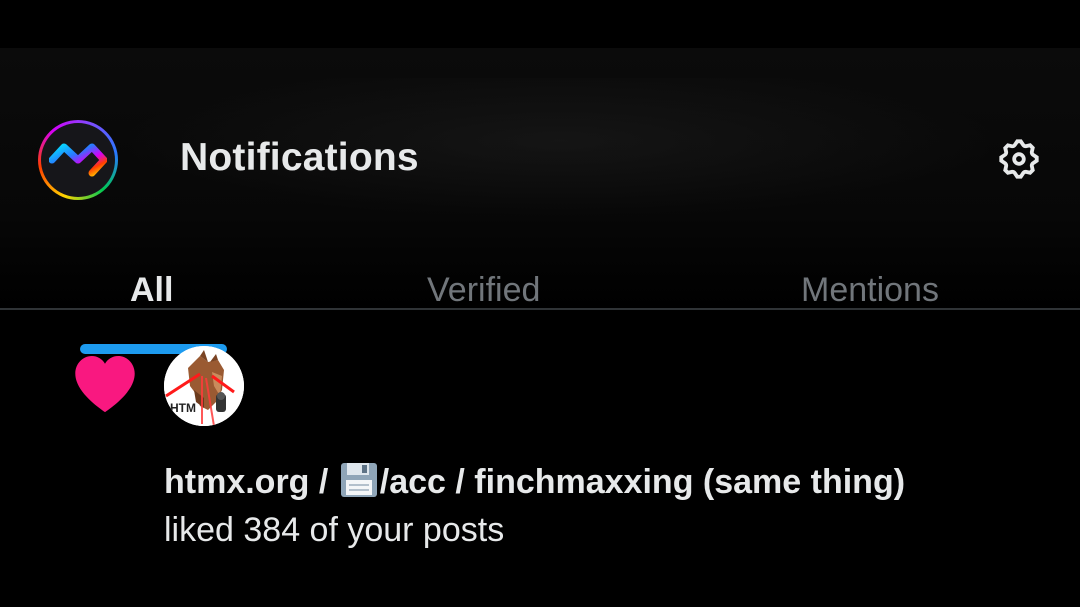 This screenshot has width=1080, height=607. I want to click on status-bar-area, so click(540, 24).